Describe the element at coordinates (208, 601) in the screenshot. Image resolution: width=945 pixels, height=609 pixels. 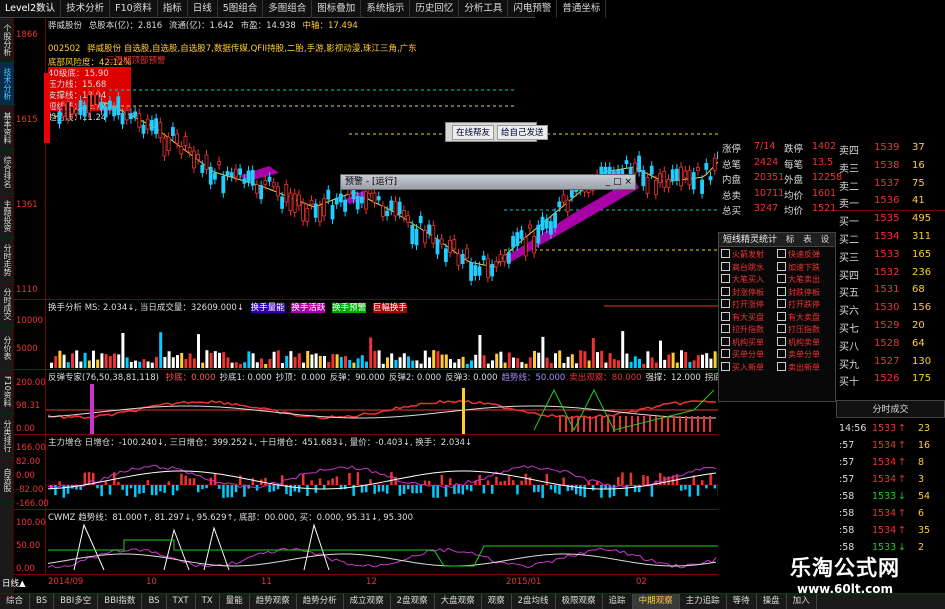
I see `bottom-tab-6: TX` at that location.